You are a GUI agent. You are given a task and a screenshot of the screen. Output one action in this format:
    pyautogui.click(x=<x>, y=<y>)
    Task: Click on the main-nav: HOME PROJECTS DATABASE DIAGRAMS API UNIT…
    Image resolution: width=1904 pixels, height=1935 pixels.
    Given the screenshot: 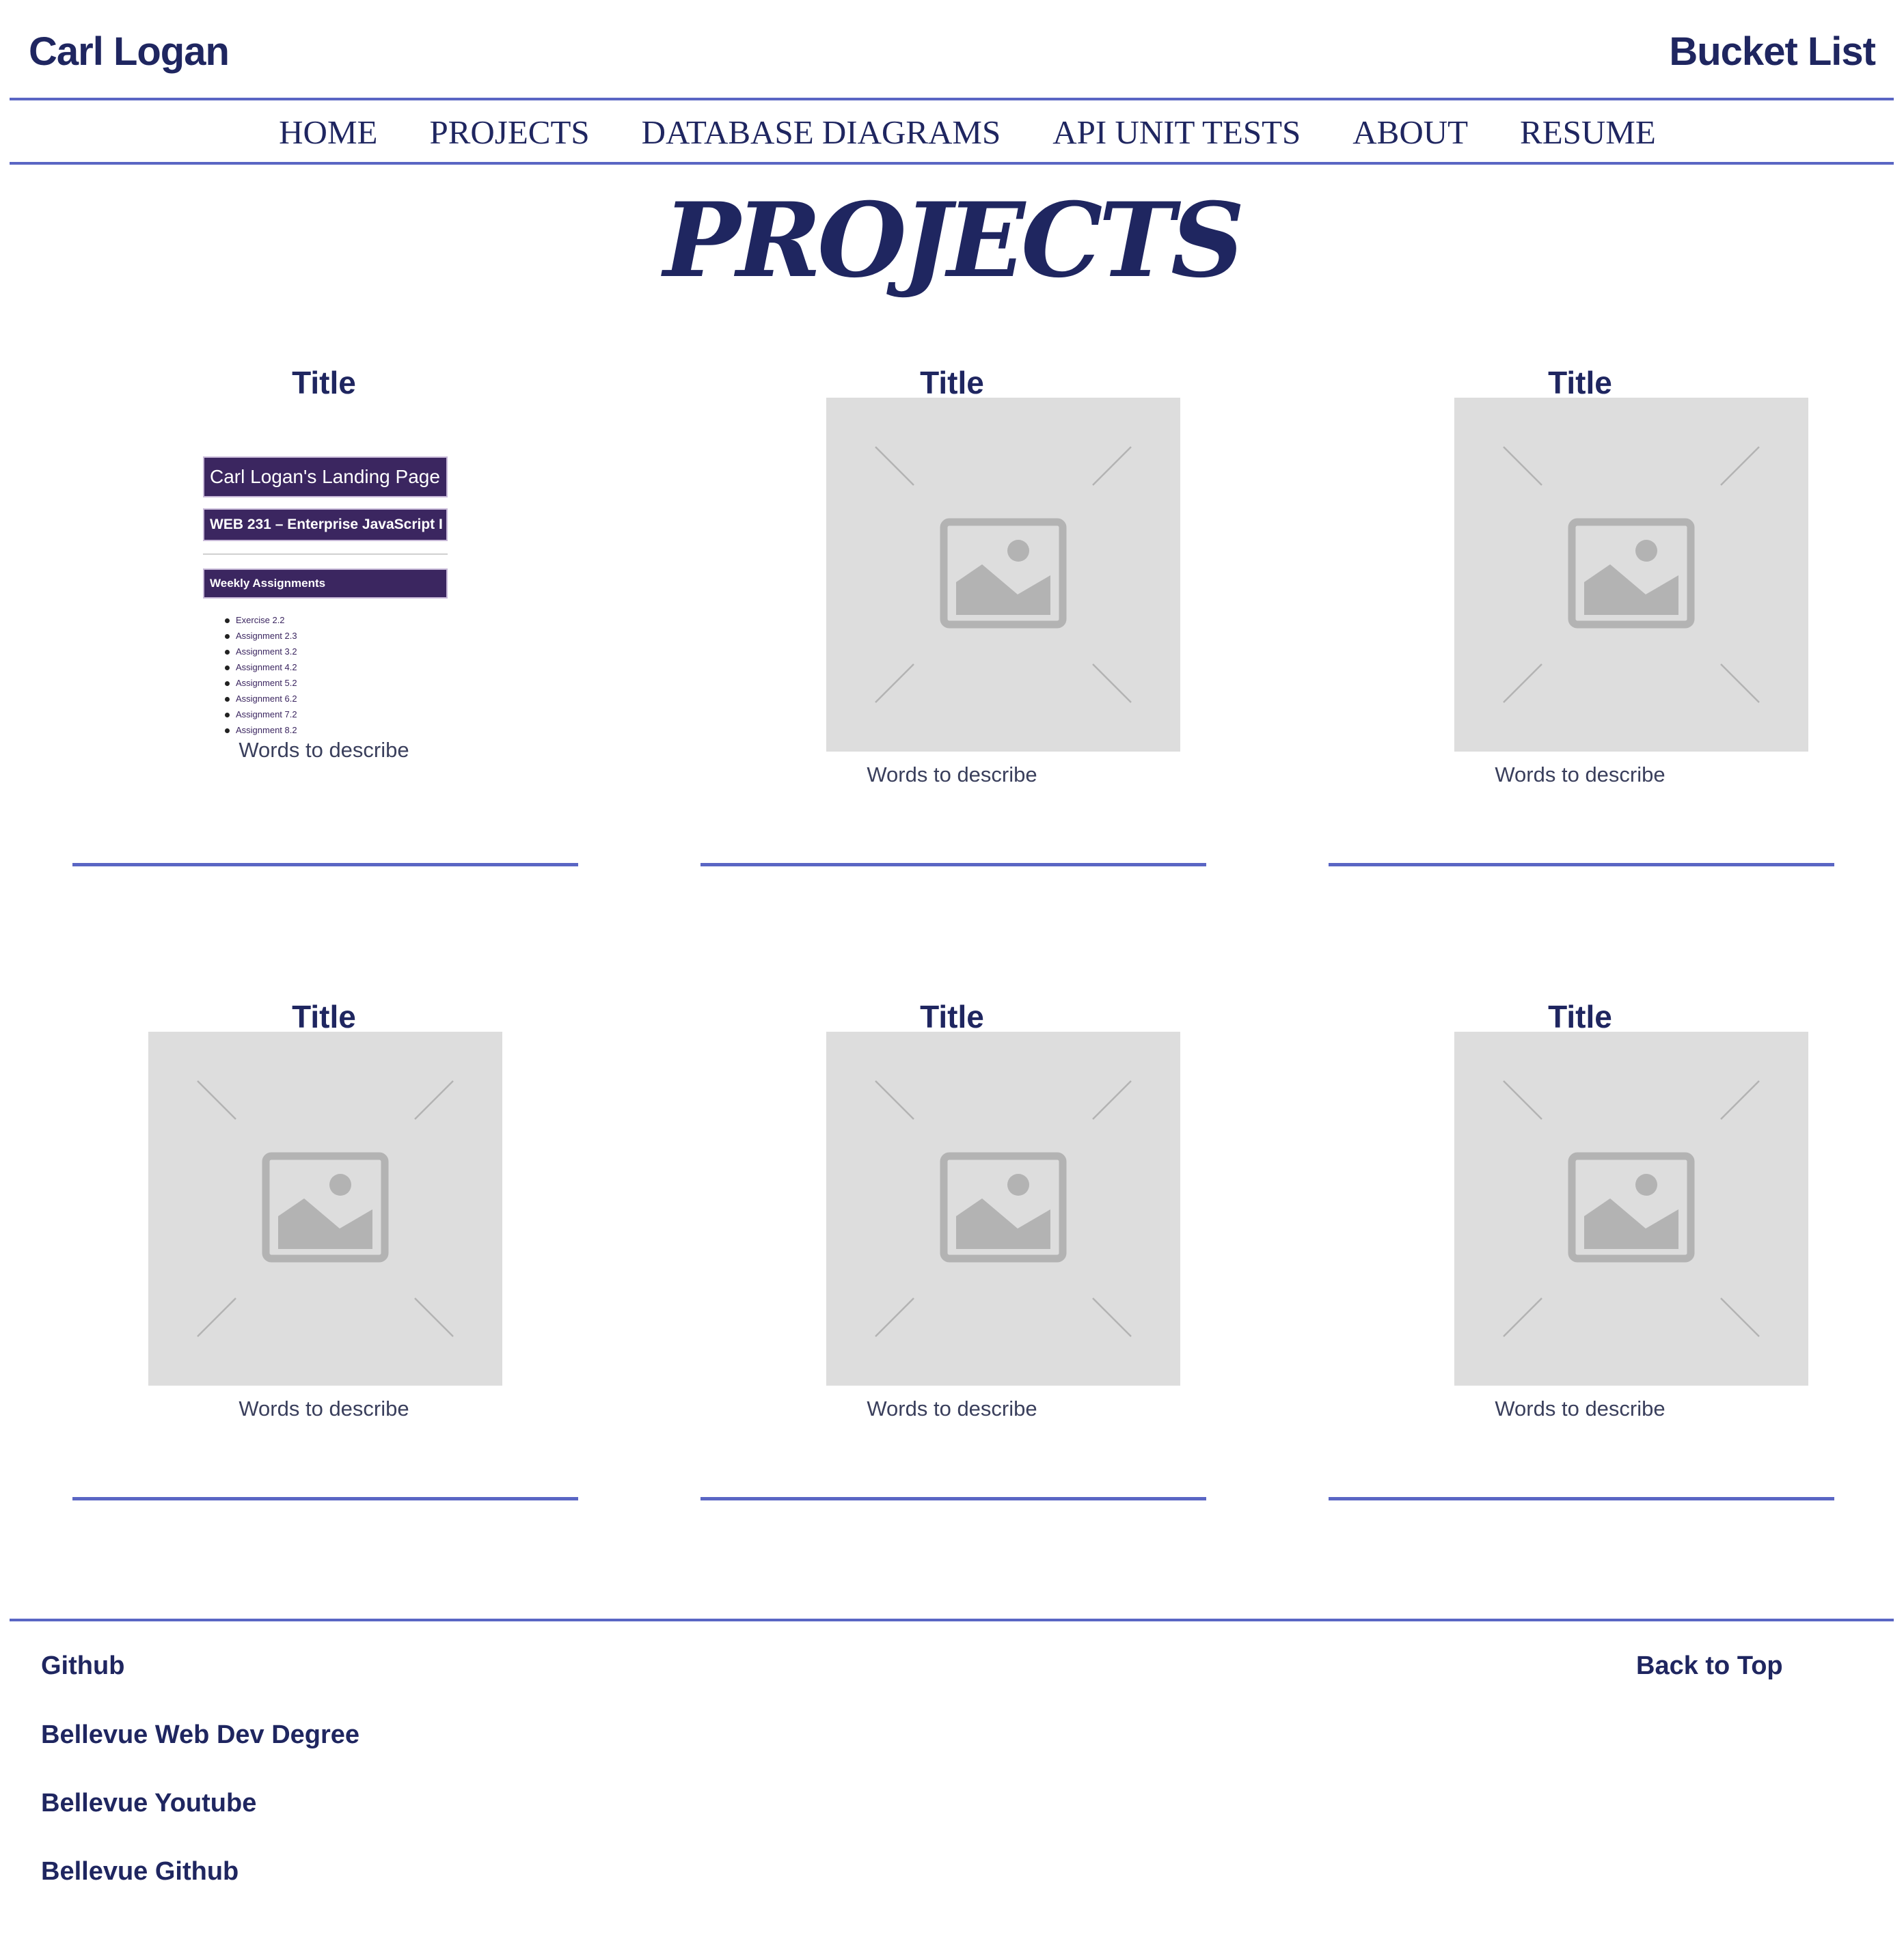 What is the action you would take?
    pyautogui.click(x=952, y=132)
    